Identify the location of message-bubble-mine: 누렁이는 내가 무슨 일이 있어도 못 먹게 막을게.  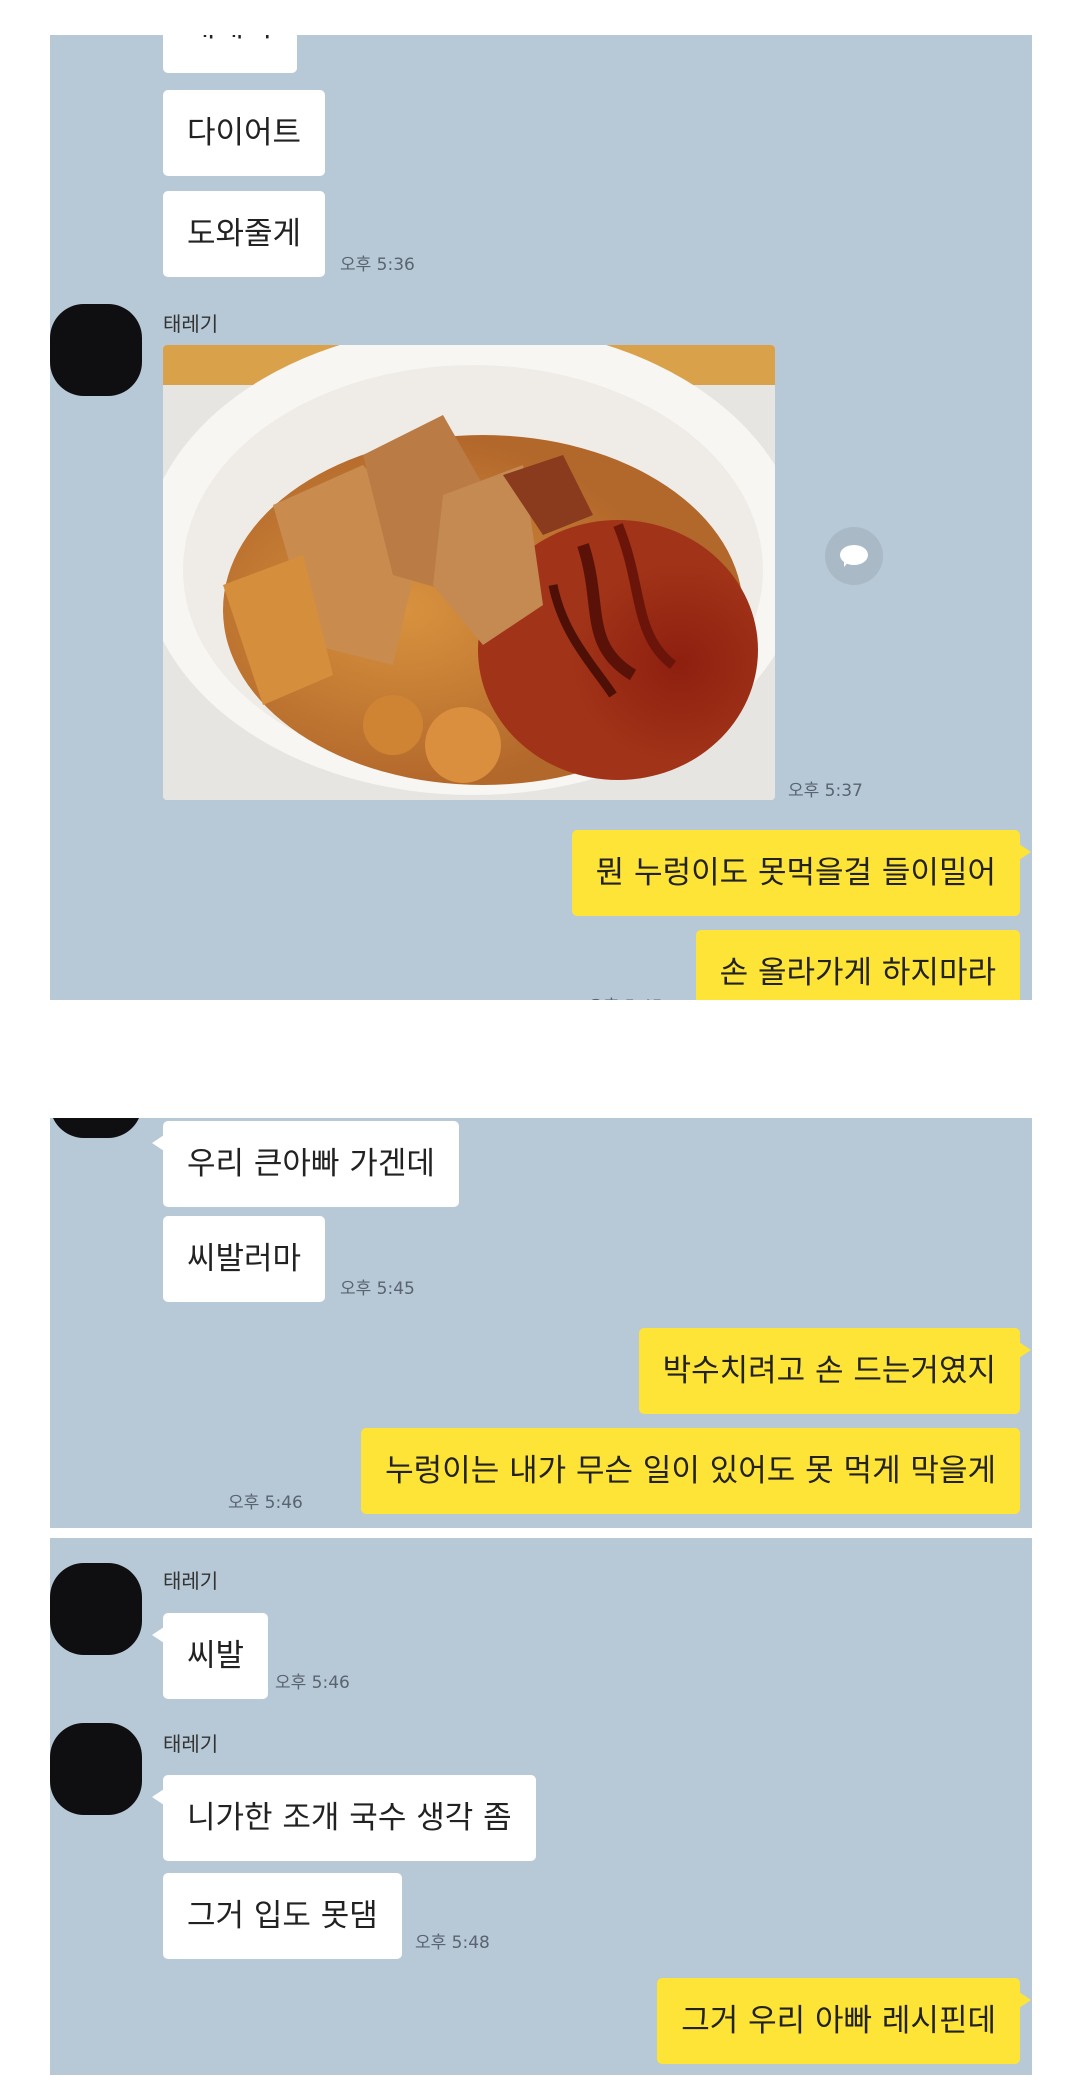
(690, 1471).